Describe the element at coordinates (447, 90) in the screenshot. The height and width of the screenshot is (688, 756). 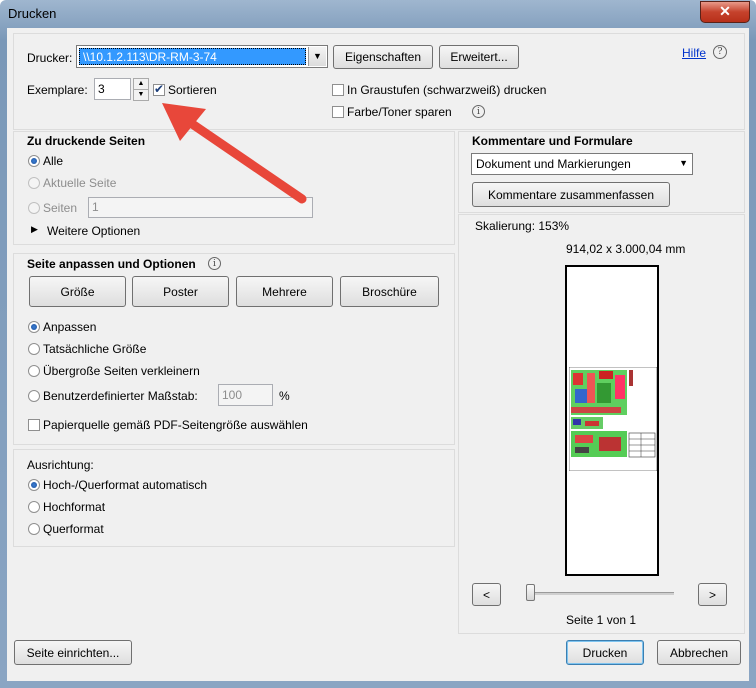
I see `grayscale-label: In Graustufen (schwarzweiß) drucken` at that location.